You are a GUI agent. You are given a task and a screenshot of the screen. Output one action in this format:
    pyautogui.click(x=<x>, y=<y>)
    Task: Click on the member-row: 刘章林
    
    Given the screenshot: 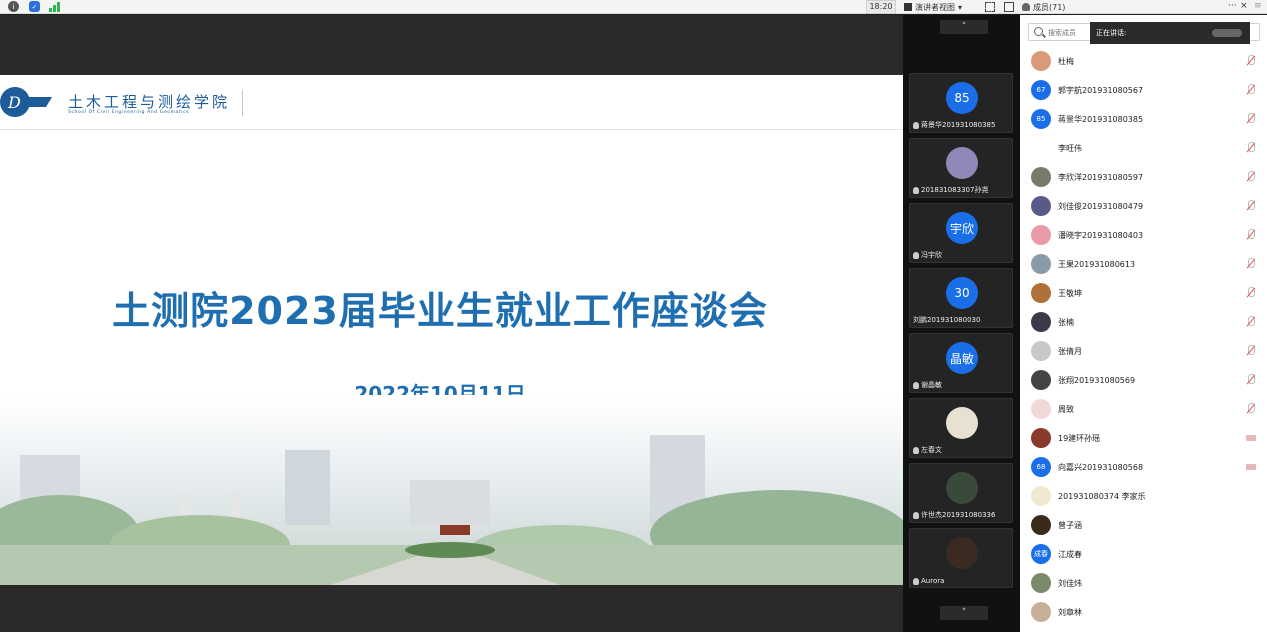 What is the action you would take?
    pyautogui.click(x=1143, y=612)
    